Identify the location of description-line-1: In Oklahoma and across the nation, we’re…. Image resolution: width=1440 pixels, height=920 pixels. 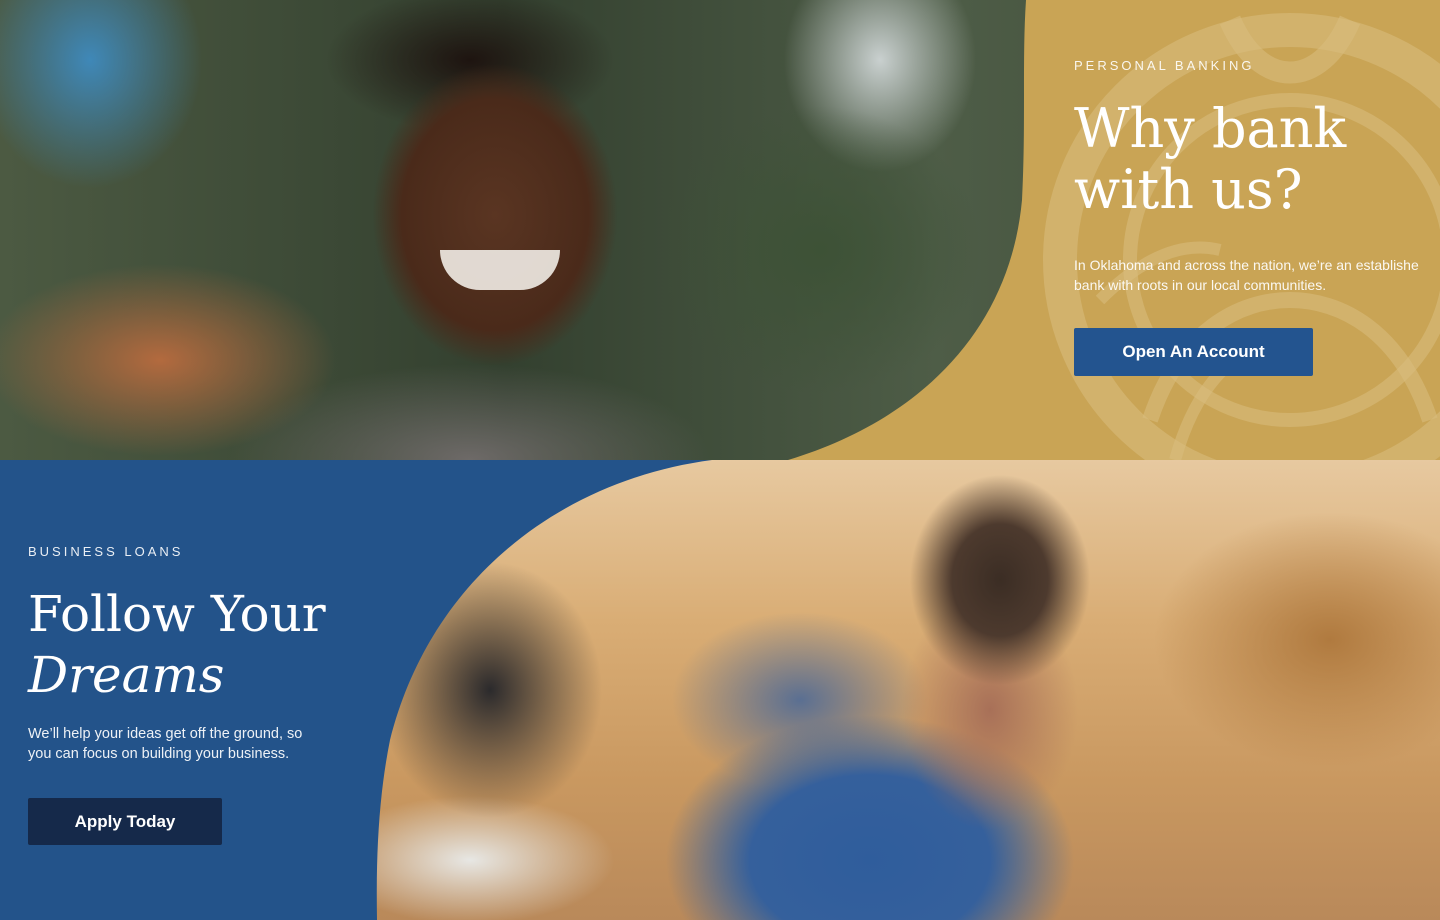
(1246, 265).